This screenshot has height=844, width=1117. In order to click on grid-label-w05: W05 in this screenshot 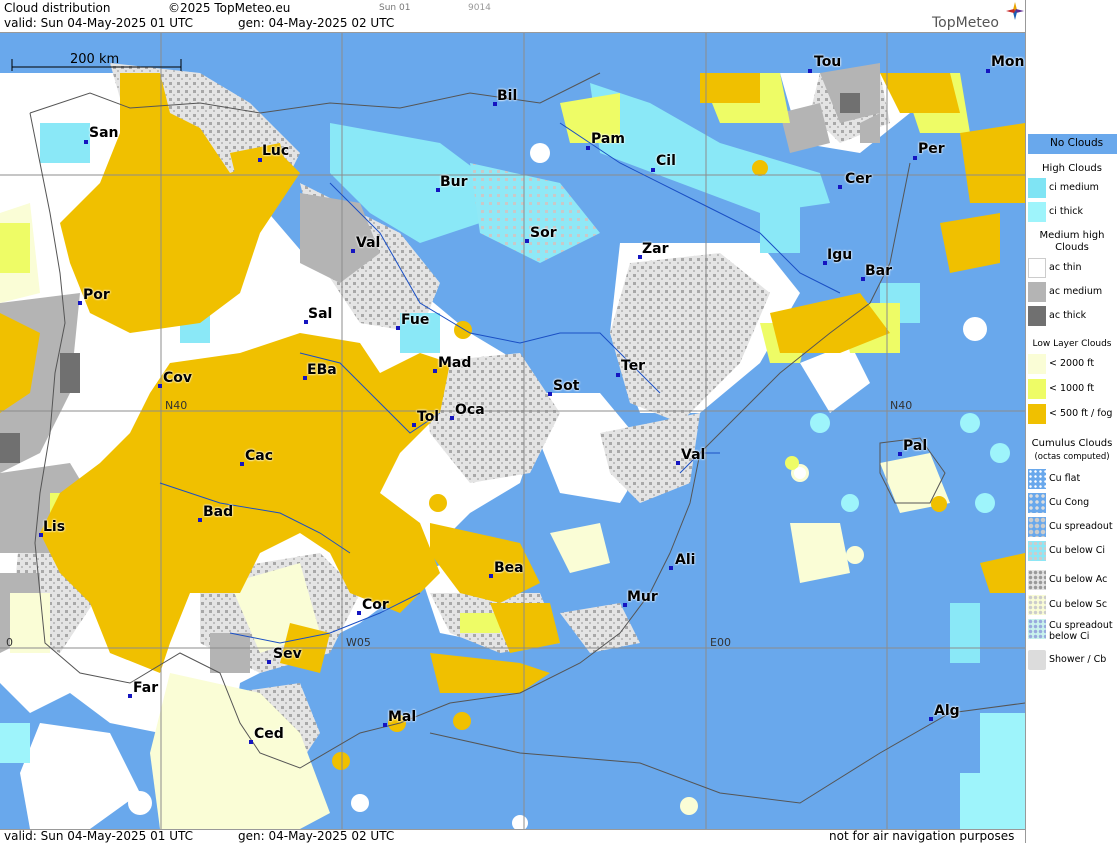, I will do `click(358, 642)`.